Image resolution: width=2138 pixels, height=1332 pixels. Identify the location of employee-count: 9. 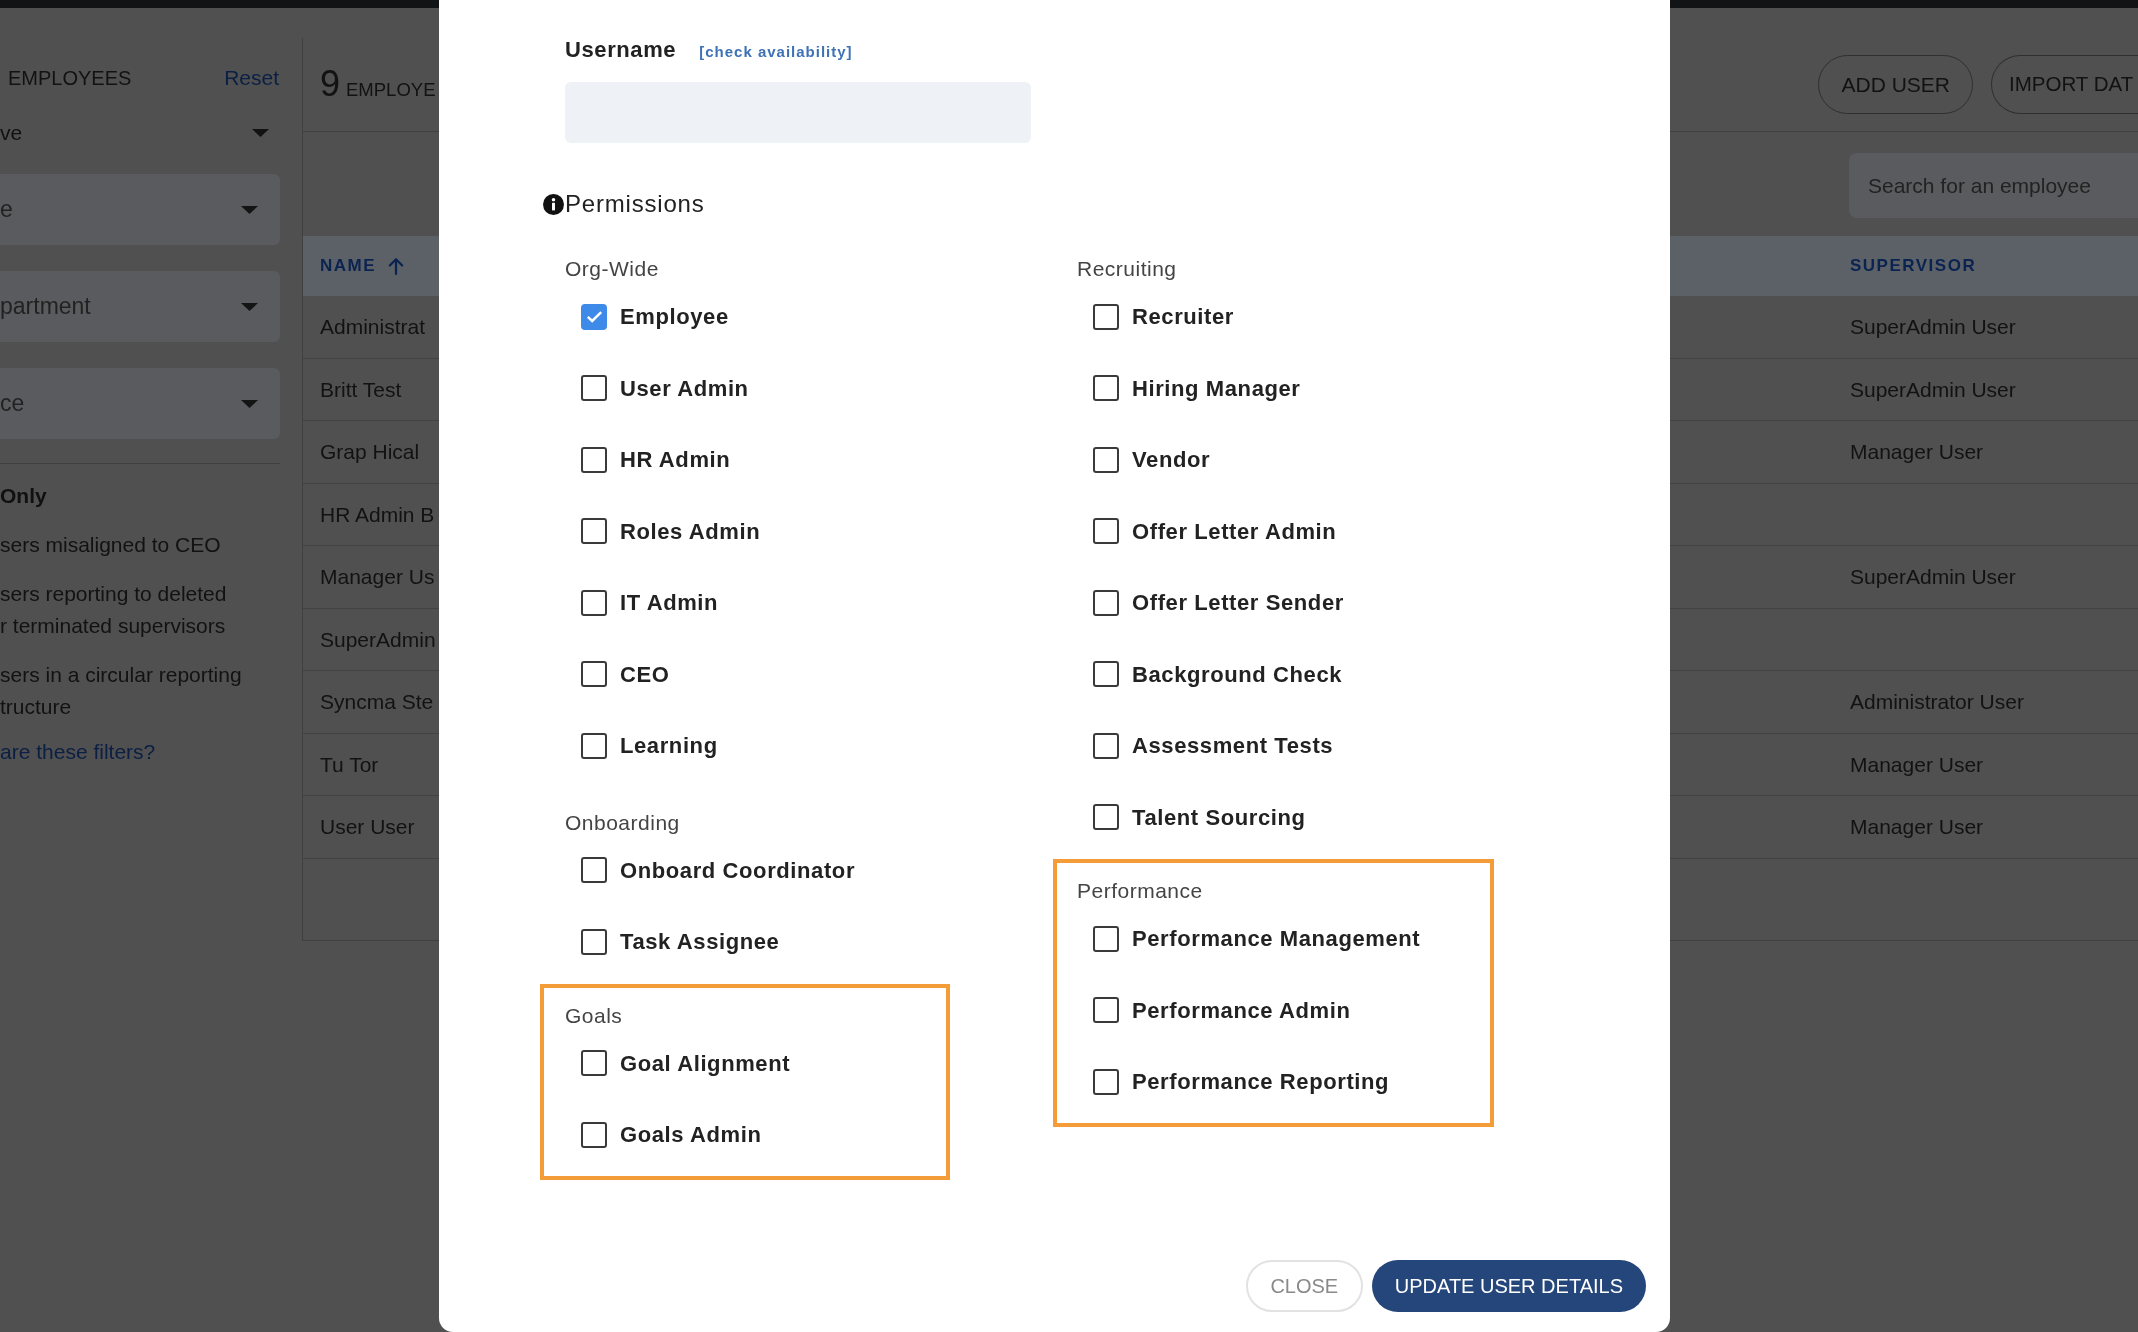
(330, 83).